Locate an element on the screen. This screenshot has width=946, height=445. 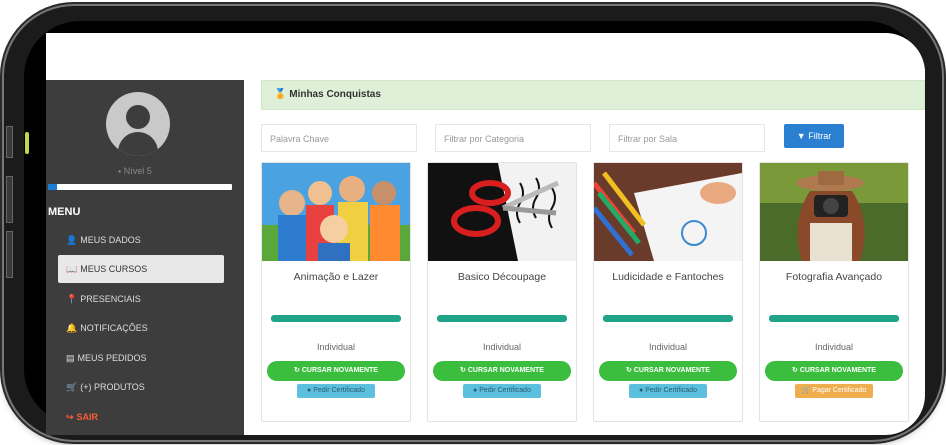
course-title: Animação e Lazer is located at coordinates (336, 277).